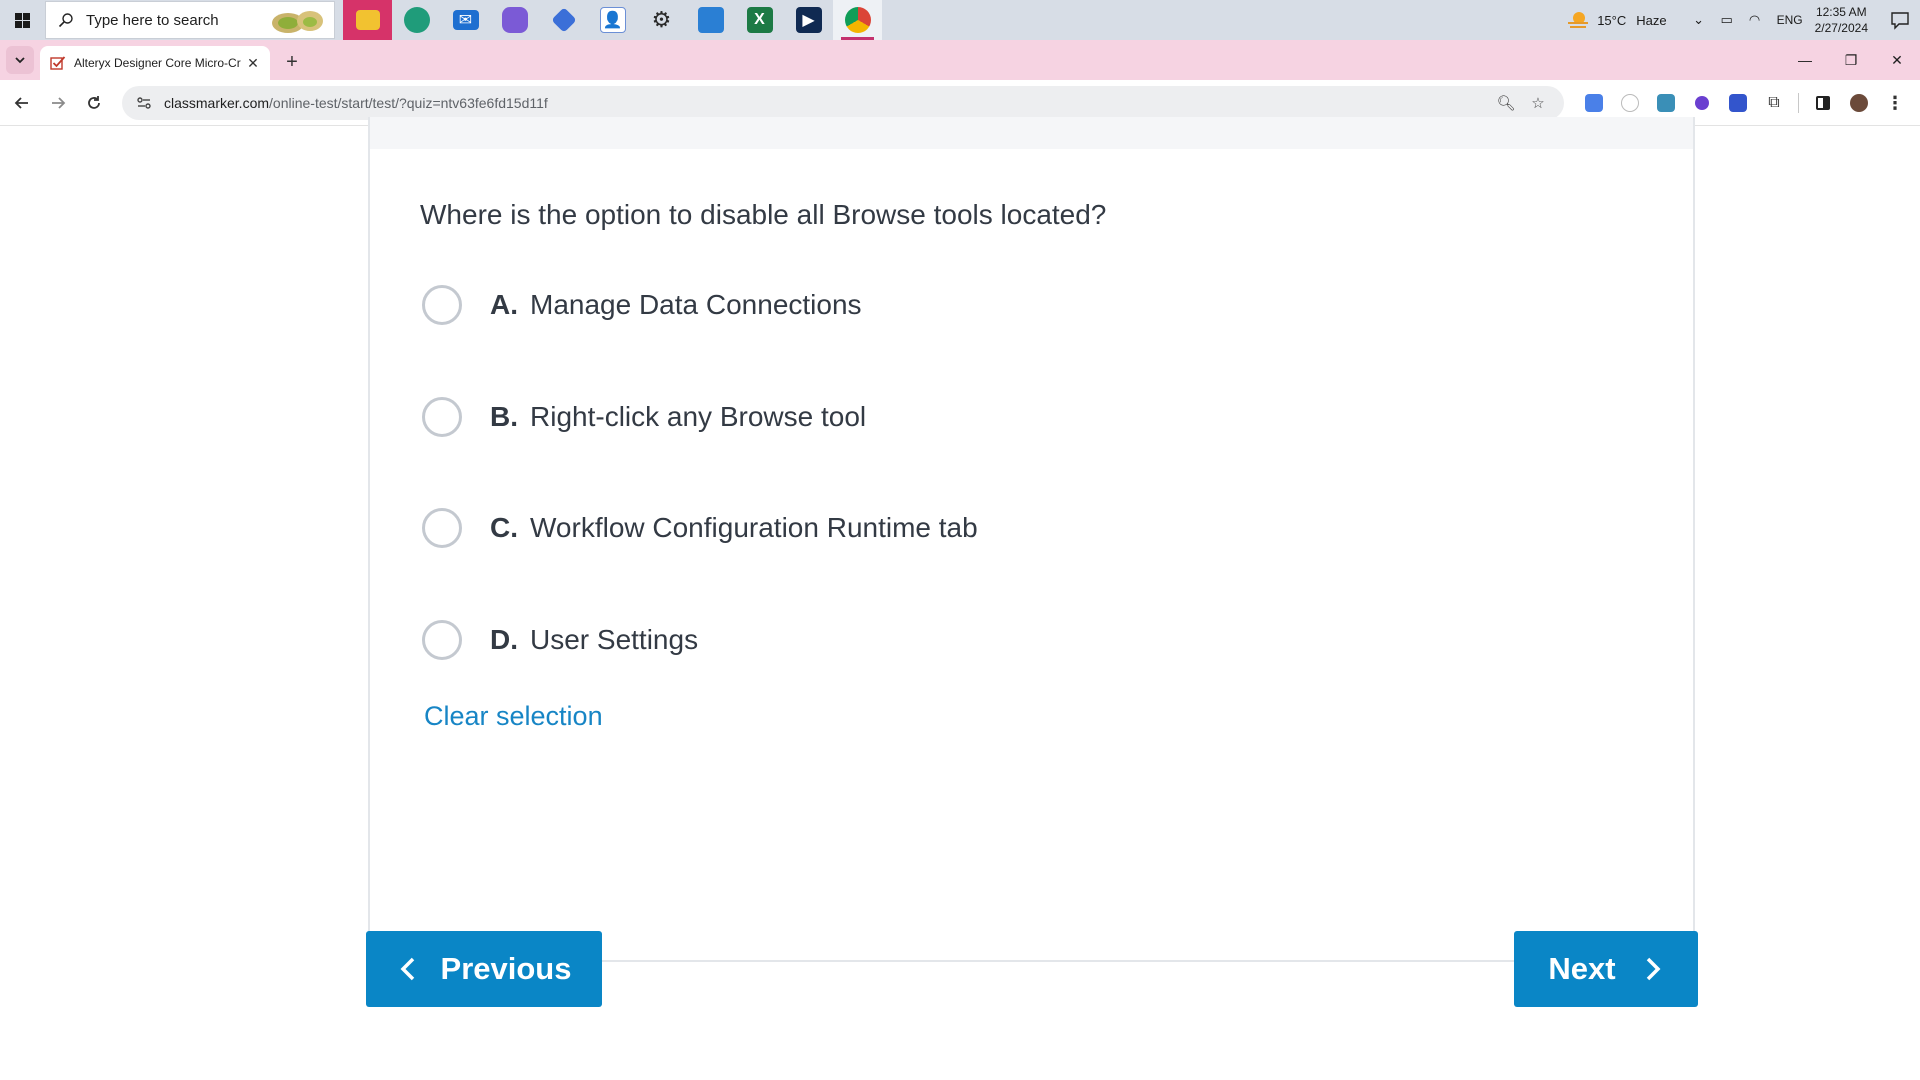 The height and width of the screenshot is (1080, 1920). Describe the element at coordinates (1841, 20) in the screenshot. I see `clock: 12:35 AM 2/27/2024` at that location.